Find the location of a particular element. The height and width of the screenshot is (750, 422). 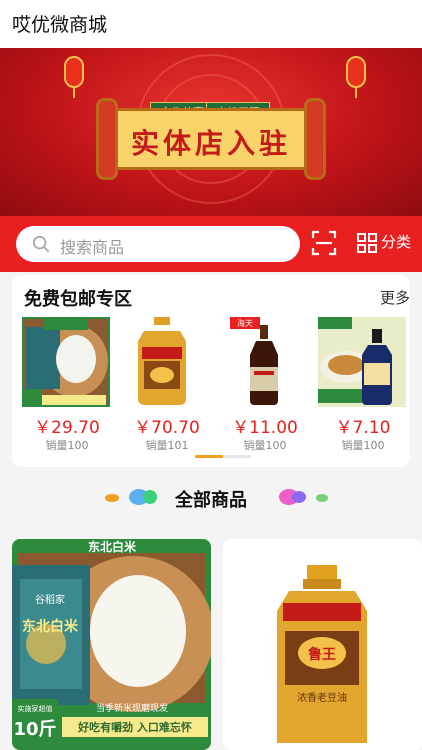

oil-bottle-image is located at coordinates (162, 361).